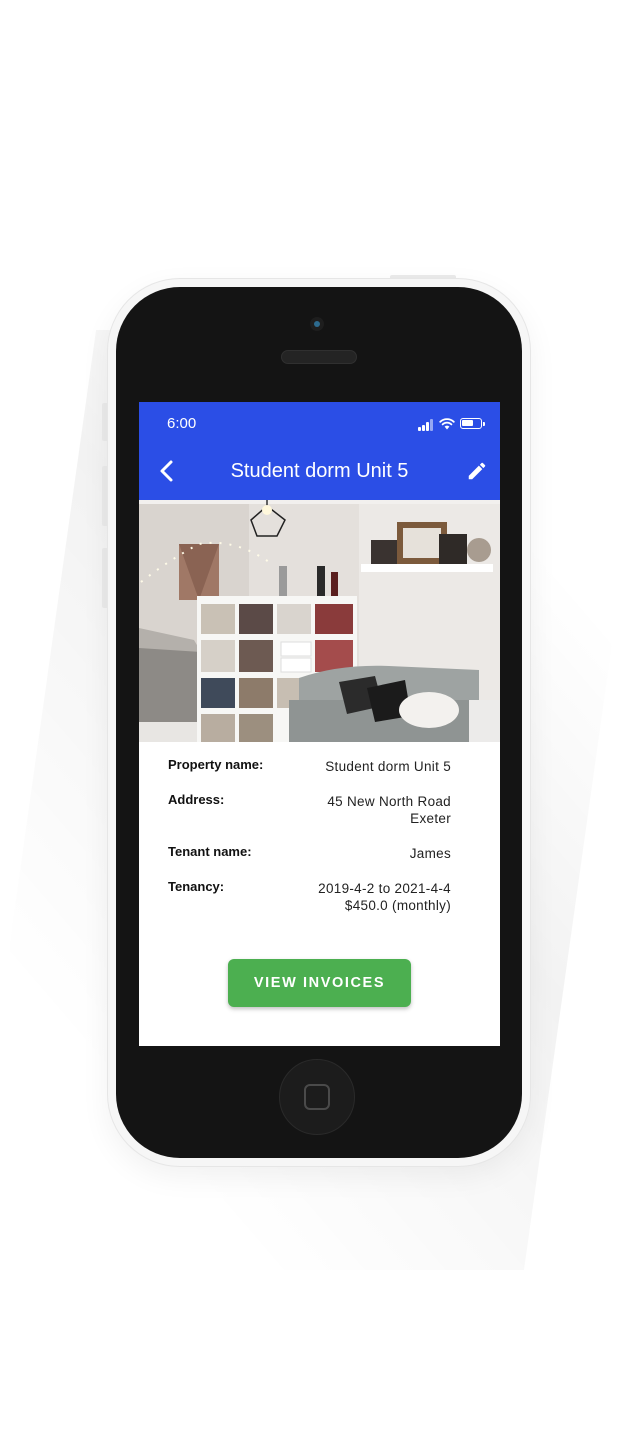  Describe the element at coordinates (389, 810) in the screenshot. I see `detail-value: 45 New North Road Exeter` at that location.